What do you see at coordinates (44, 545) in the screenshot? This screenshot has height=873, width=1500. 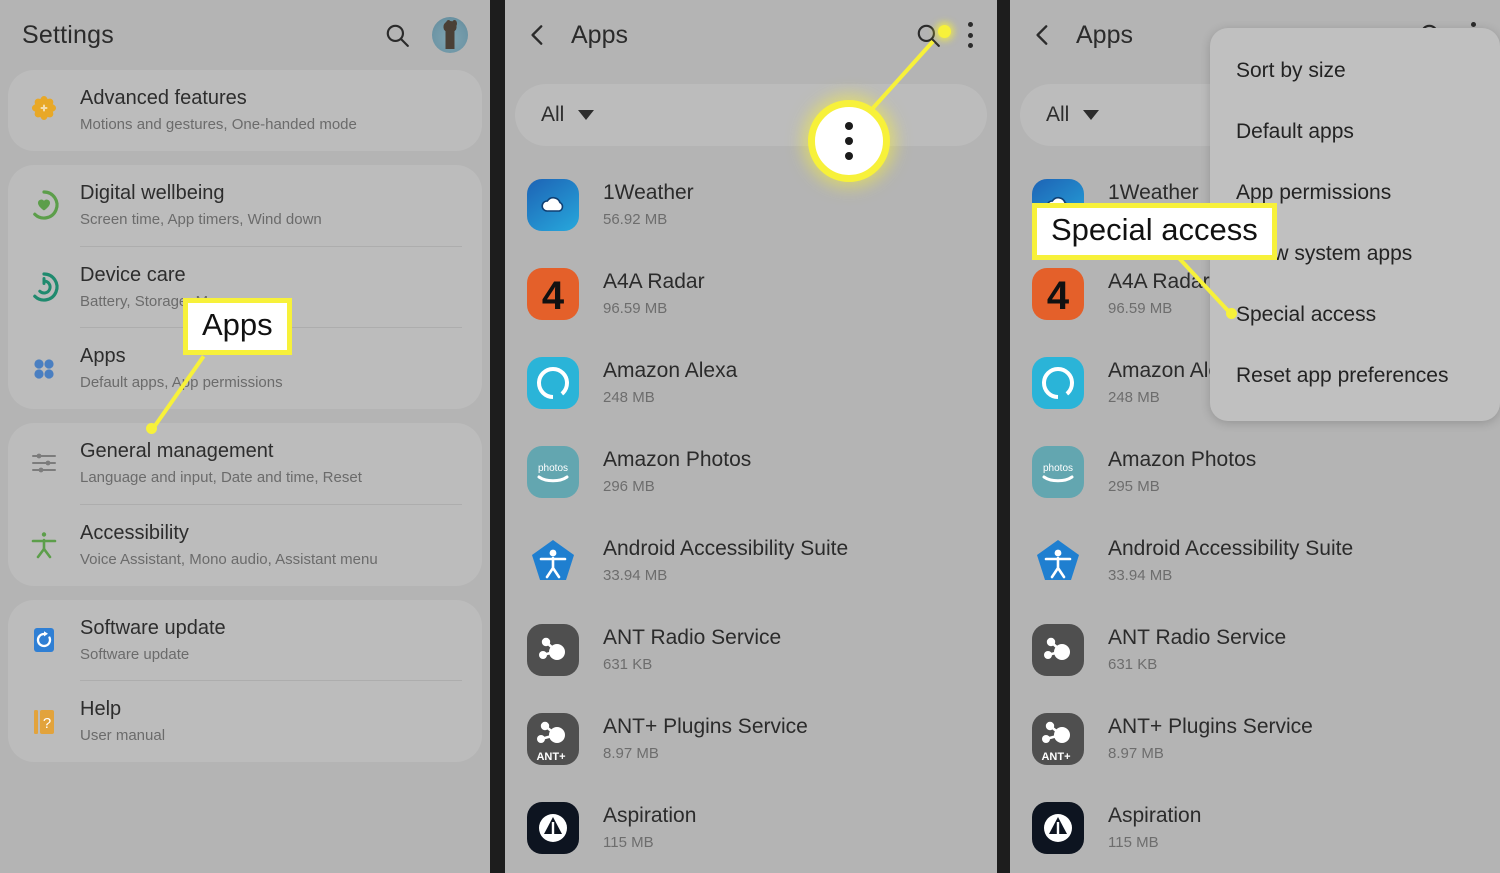 I see `accessibility-icon` at bounding box center [44, 545].